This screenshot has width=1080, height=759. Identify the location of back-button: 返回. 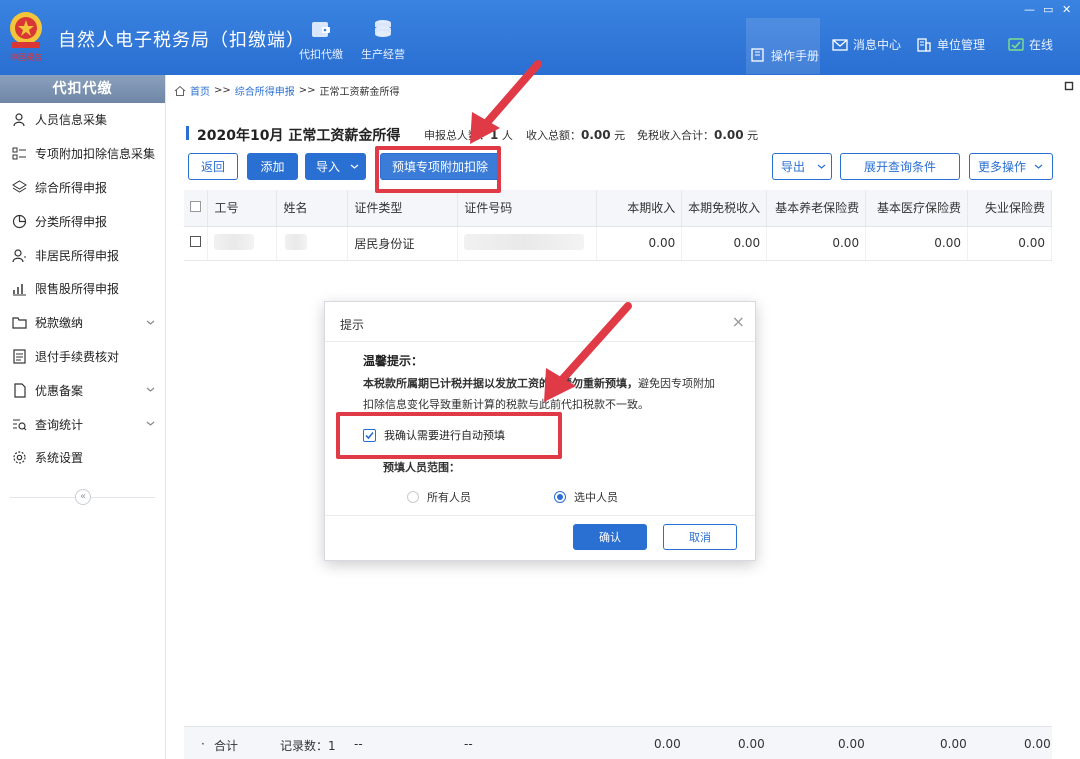
(213, 166).